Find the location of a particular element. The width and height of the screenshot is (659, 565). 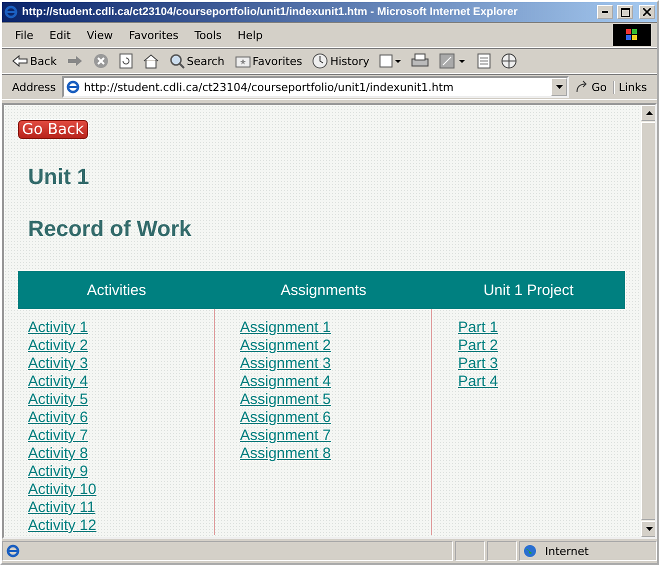

link: Part 3 is located at coordinates (478, 364).